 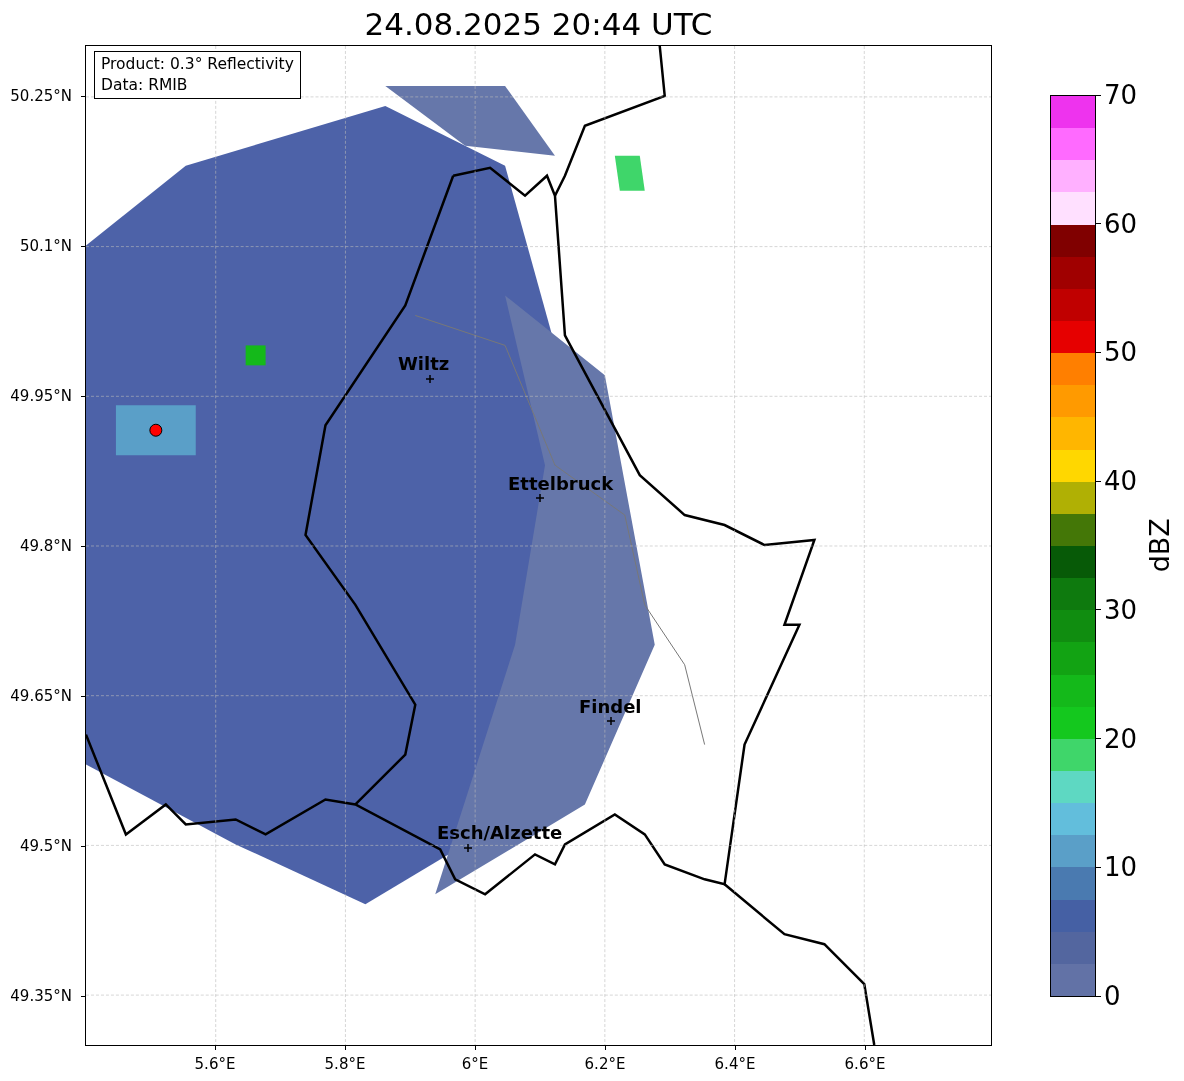 What do you see at coordinates (1121, 867) in the screenshot?
I see `colorbar-tick-label: 10` at bounding box center [1121, 867].